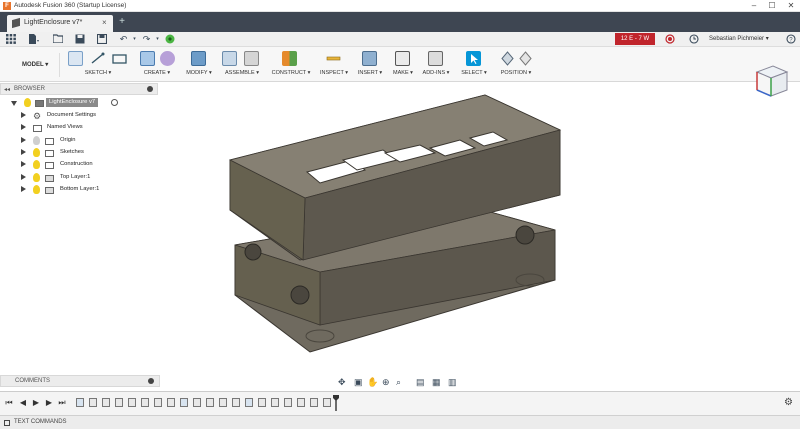  Describe the element at coordinates (147, 58) in the screenshot. I see `extrude-icon` at that location.